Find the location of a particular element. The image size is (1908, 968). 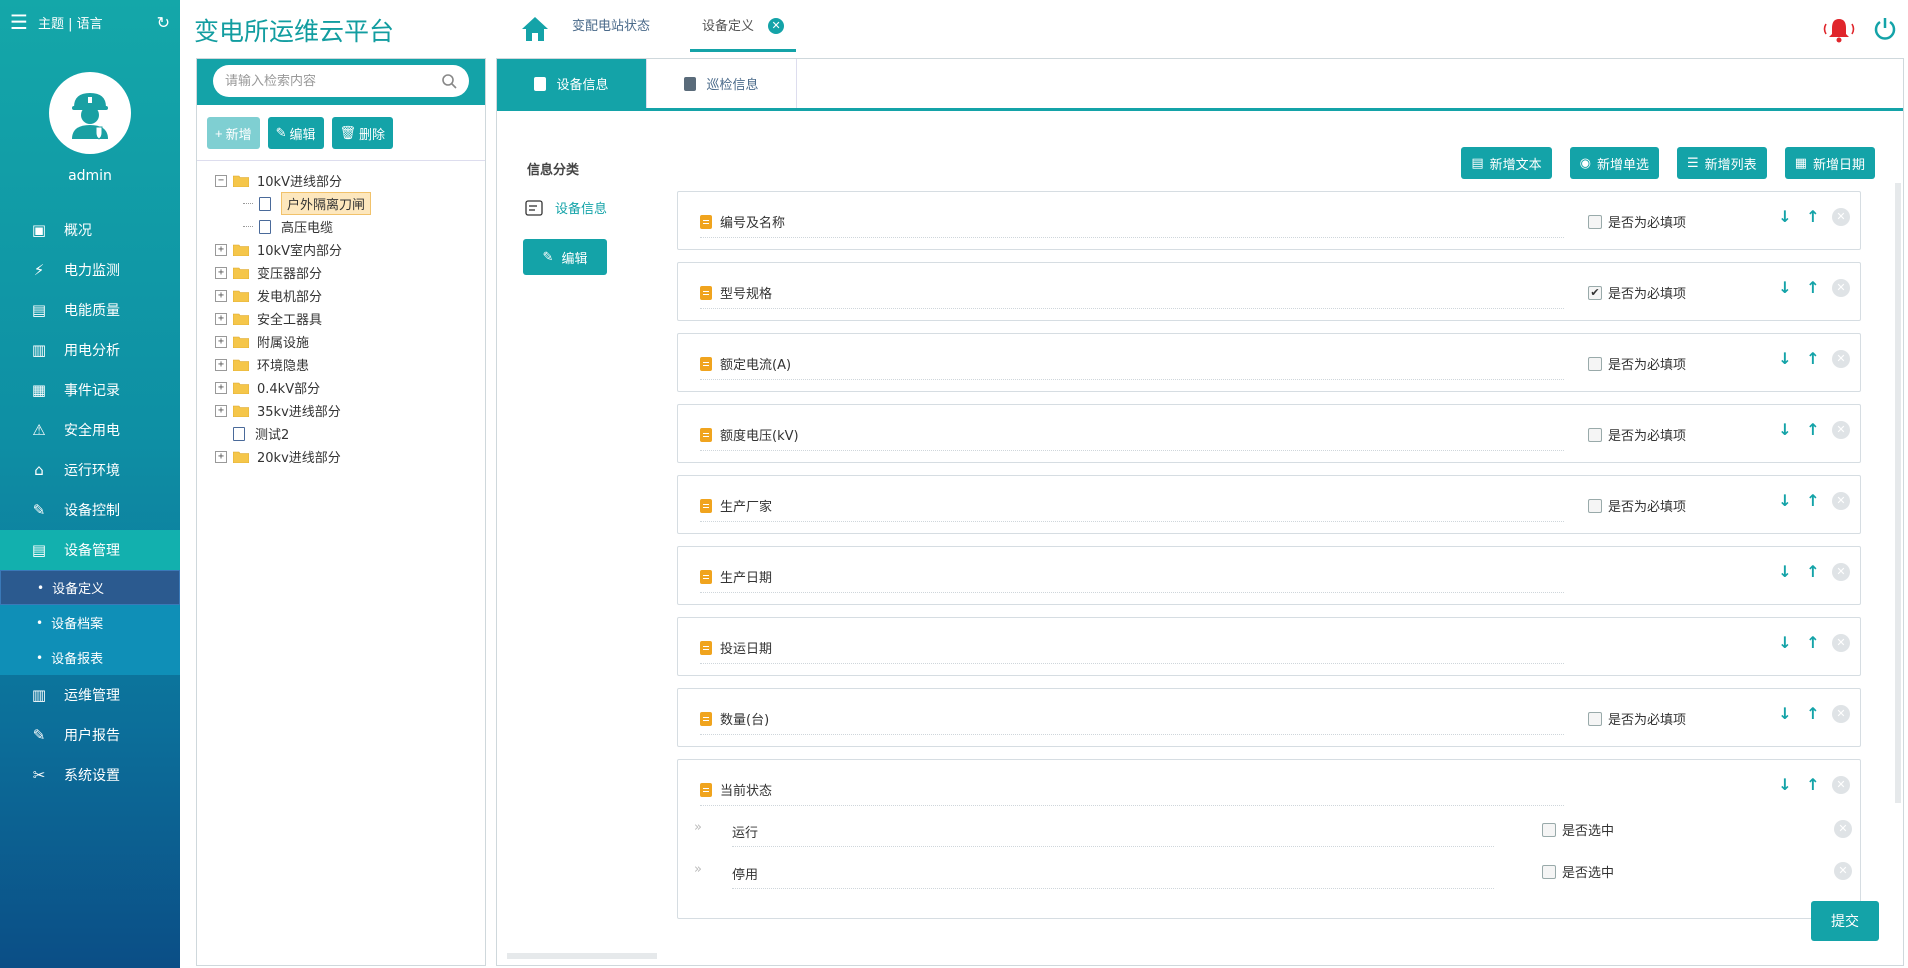

tree-node: + 发电机部分 is located at coordinates (350, 295).